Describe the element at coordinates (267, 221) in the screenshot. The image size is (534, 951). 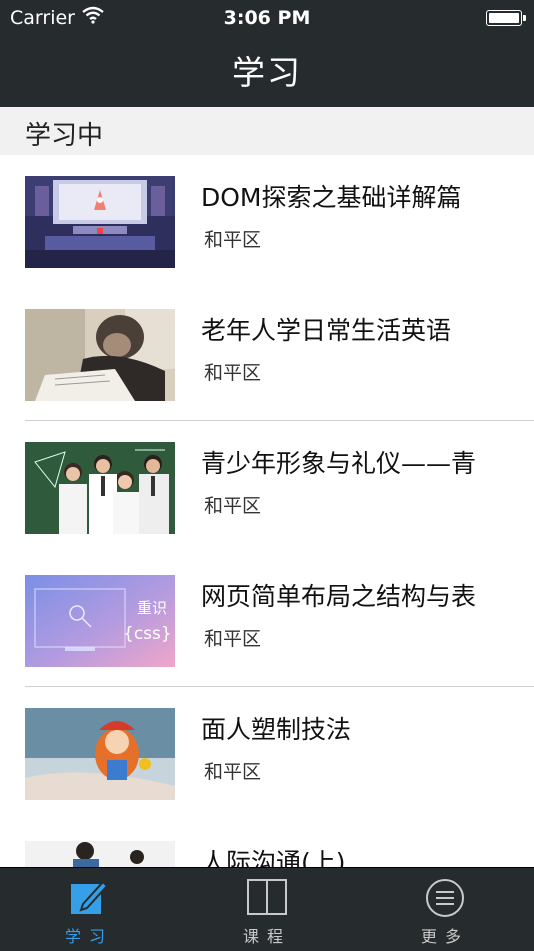
I see `course-item: DOM探索之基础详解篇 和平区` at that location.